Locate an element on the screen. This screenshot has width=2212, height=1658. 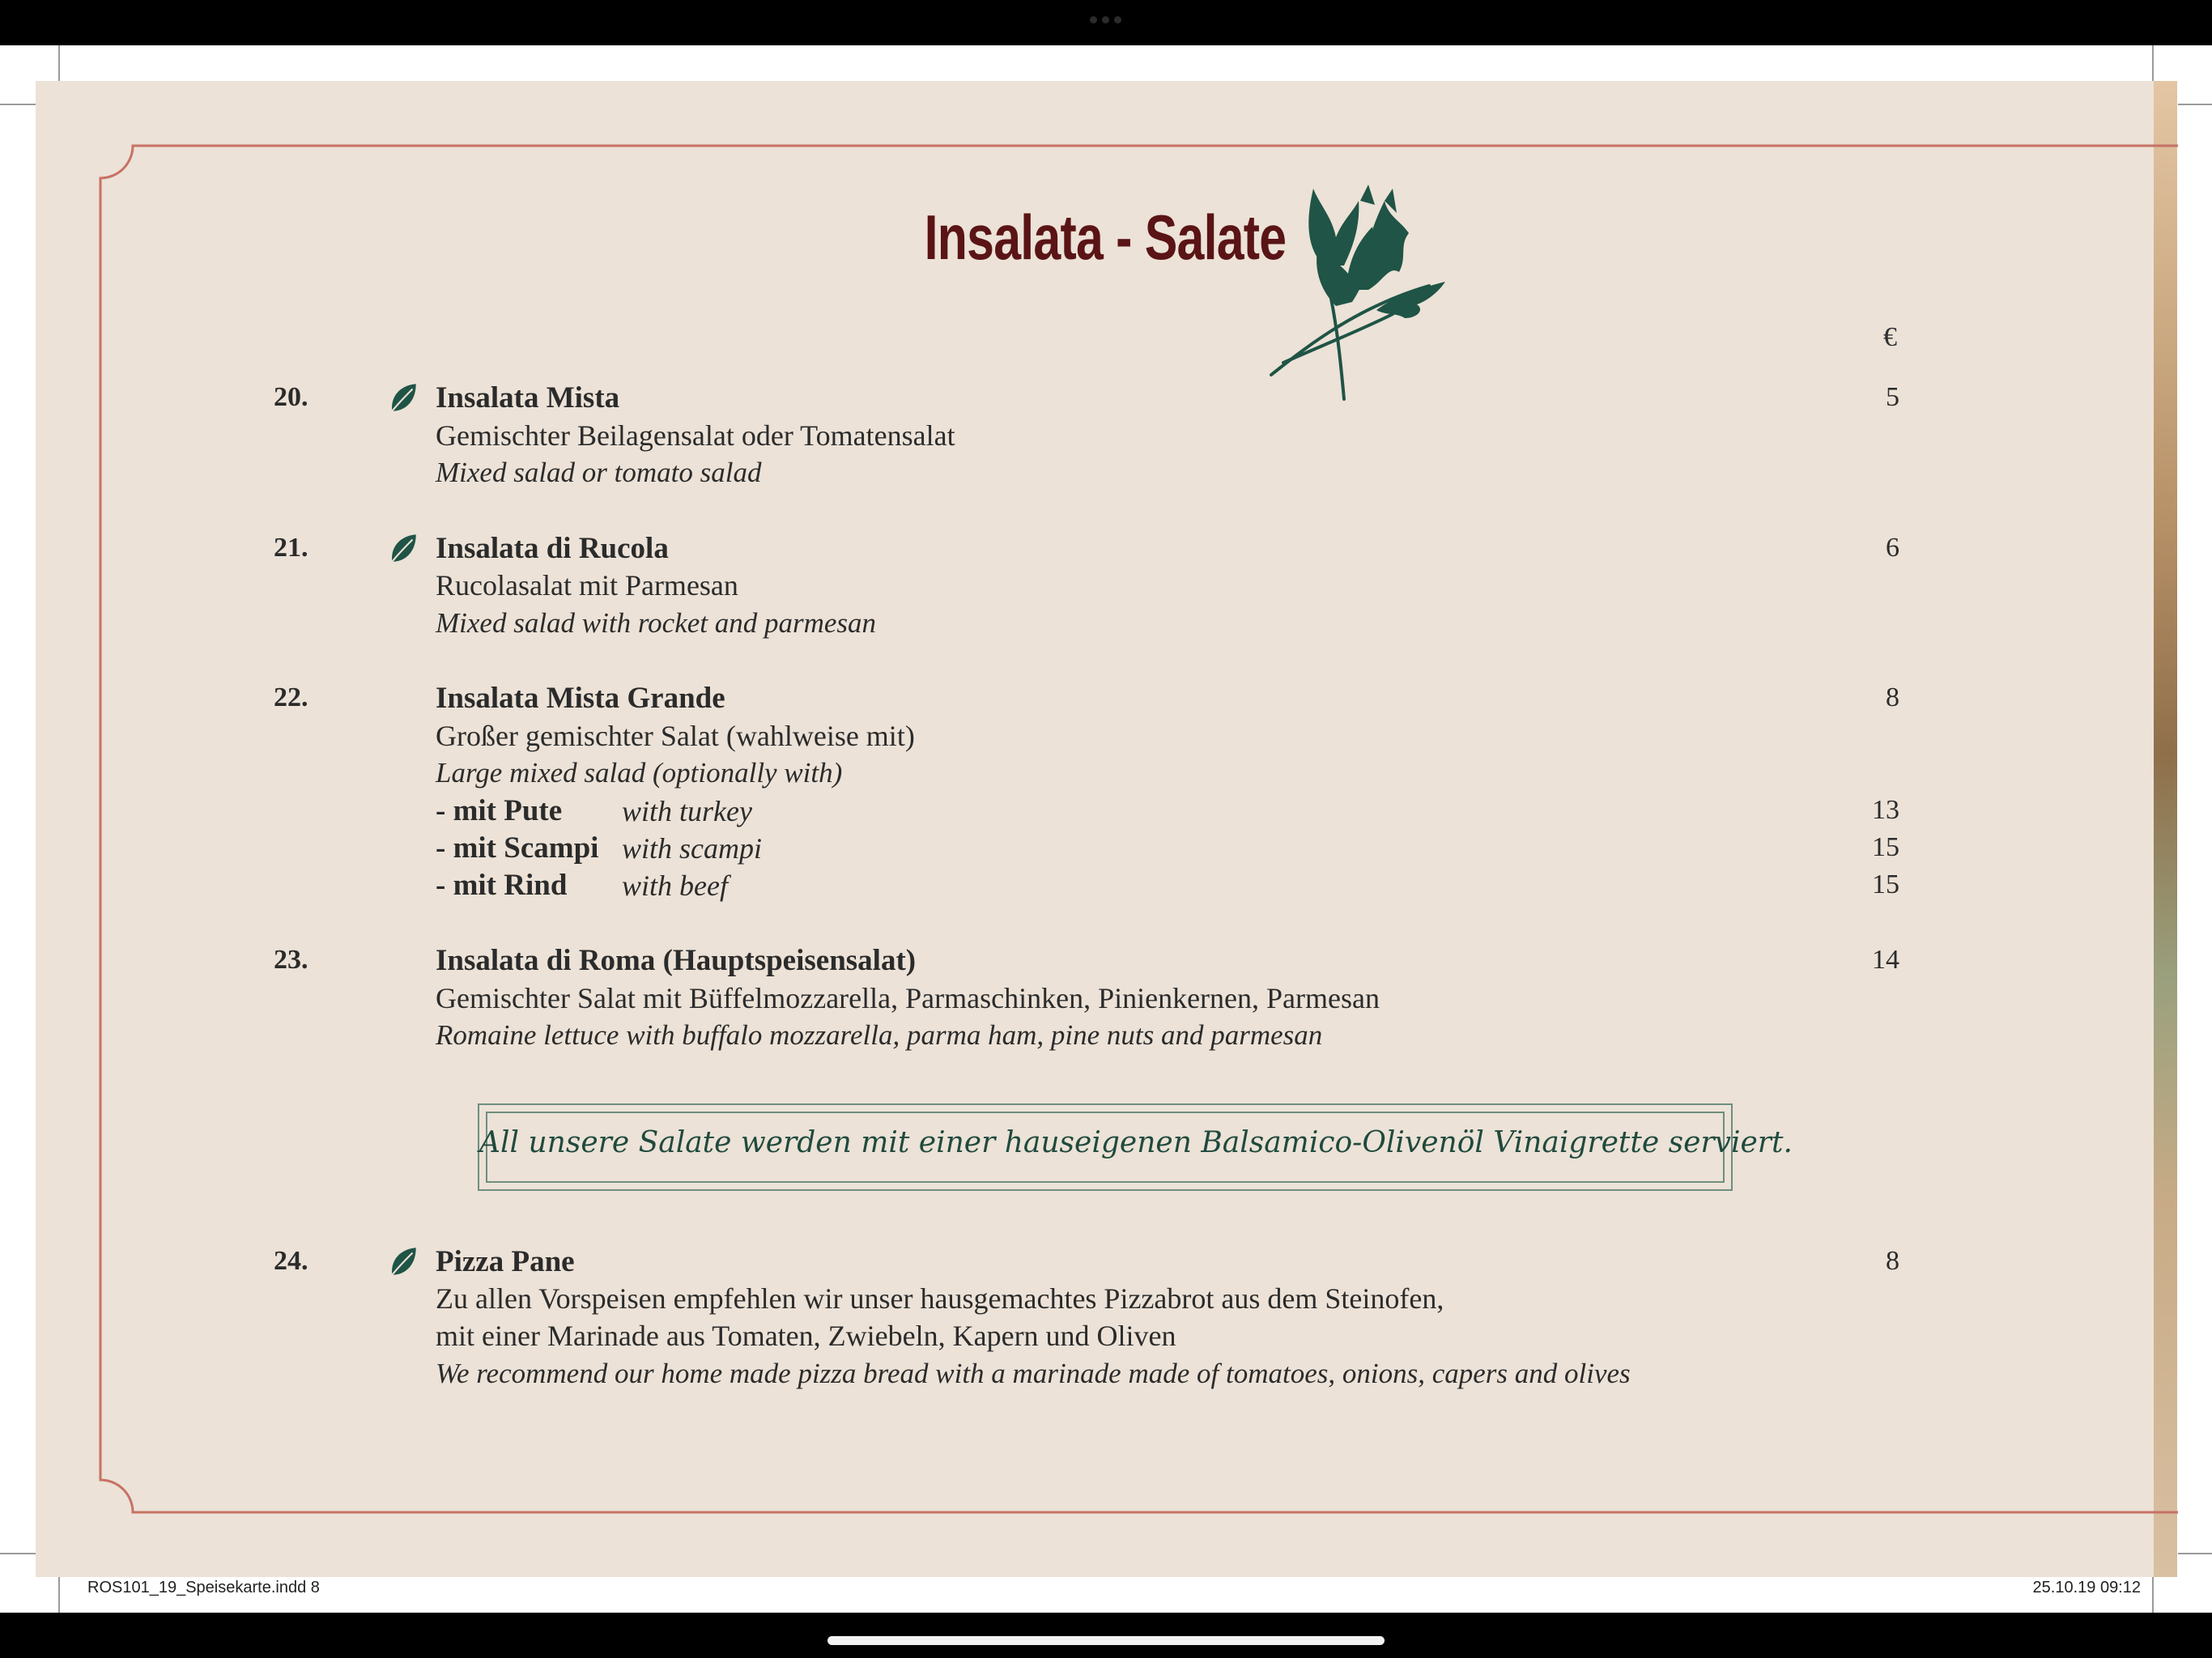
item-option-label-en: with turkey is located at coordinates (687, 811).